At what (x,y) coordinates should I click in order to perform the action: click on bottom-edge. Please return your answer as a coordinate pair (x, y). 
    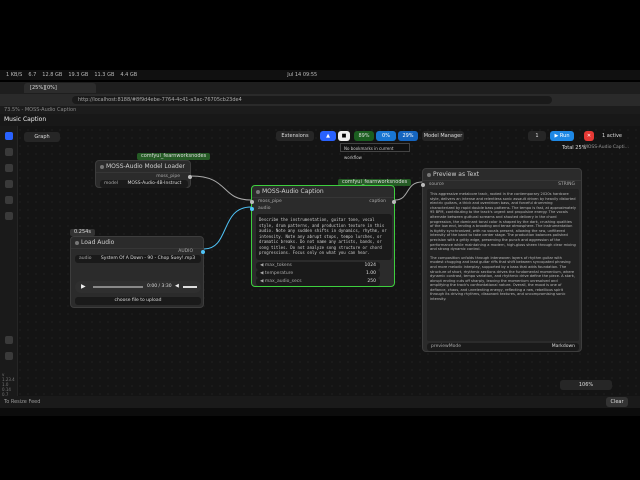
    Looking at the image, I should click on (320, 412).